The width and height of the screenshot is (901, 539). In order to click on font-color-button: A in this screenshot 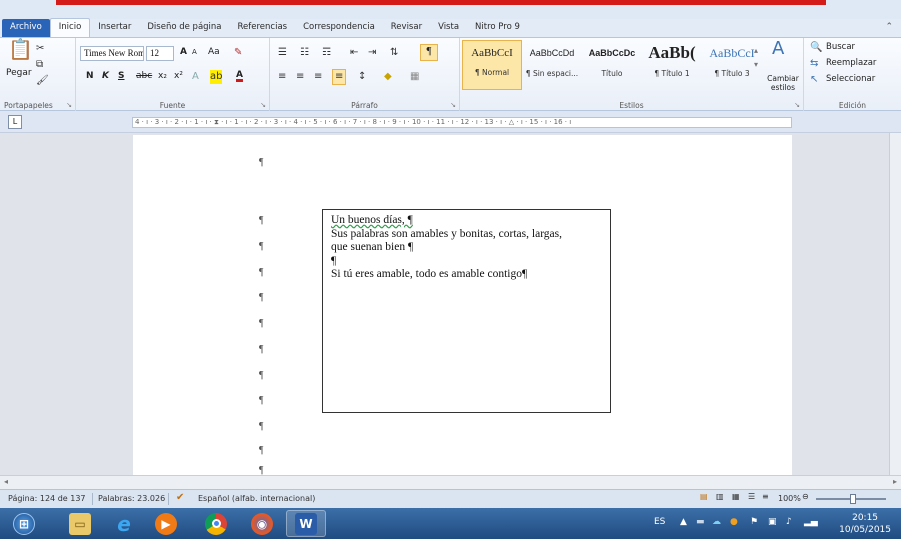, I will do `click(239, 75)`.